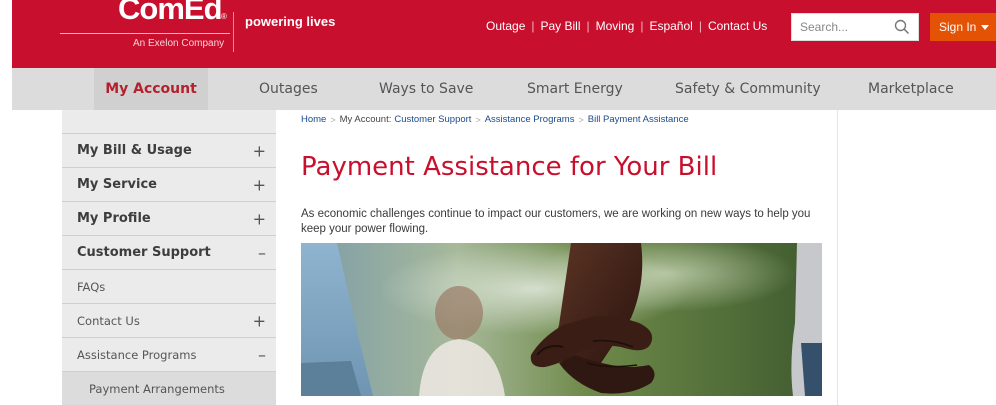  What do you see at coordinates (313, 119) in the screenshot?
I see `breadcrumb-home: Home` at bounding box center [313, 119].